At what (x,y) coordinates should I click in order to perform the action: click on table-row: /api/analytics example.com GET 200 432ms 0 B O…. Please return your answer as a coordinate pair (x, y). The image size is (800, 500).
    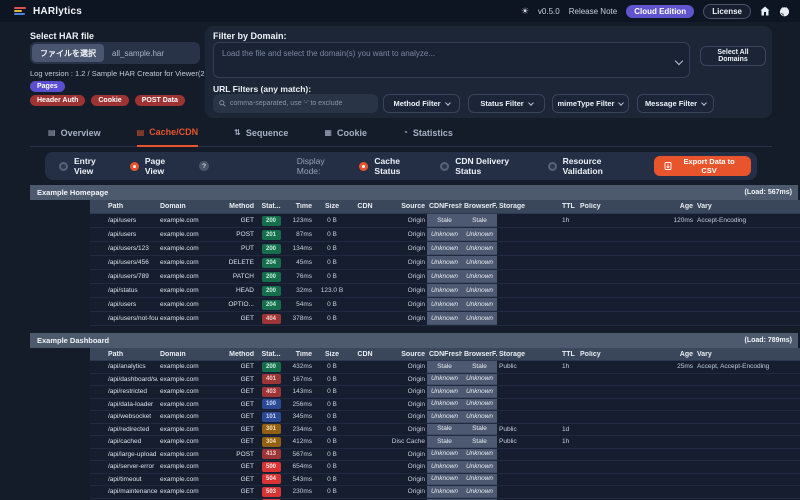
    Looking at the image, I should click on (445, 367).